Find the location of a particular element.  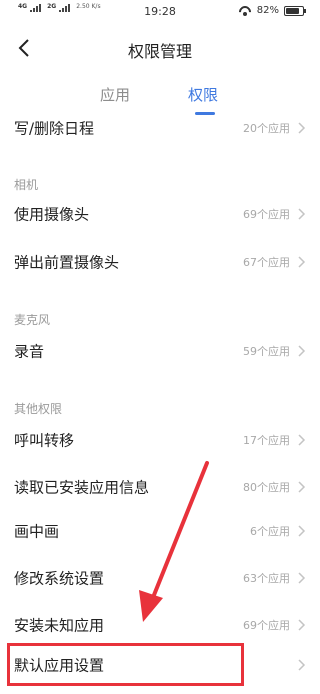

status-right: 82% is located at coordinates (272, 10).